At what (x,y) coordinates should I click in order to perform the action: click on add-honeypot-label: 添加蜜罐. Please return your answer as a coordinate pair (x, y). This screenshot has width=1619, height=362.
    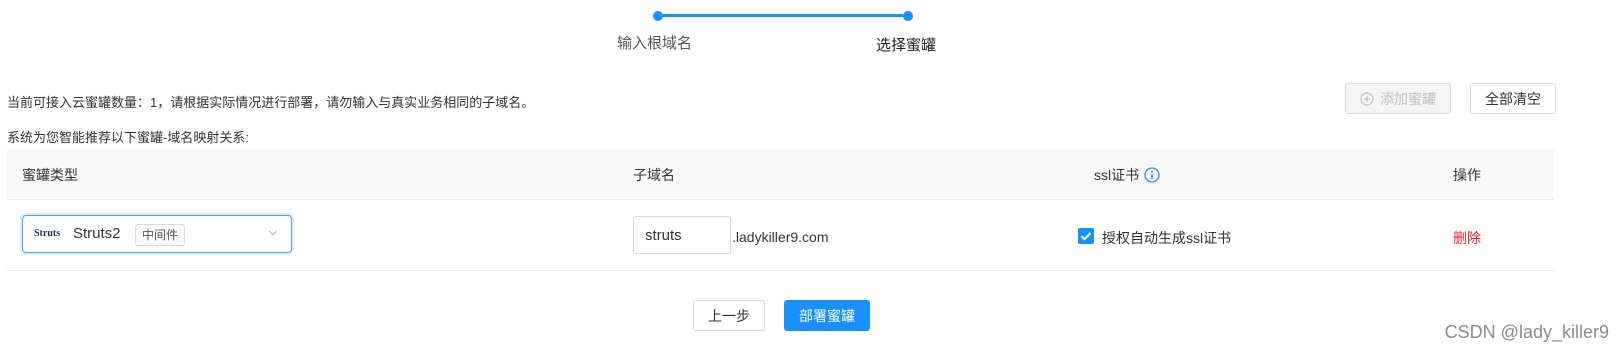
    Looking at the image, I should click on (1408, 98).